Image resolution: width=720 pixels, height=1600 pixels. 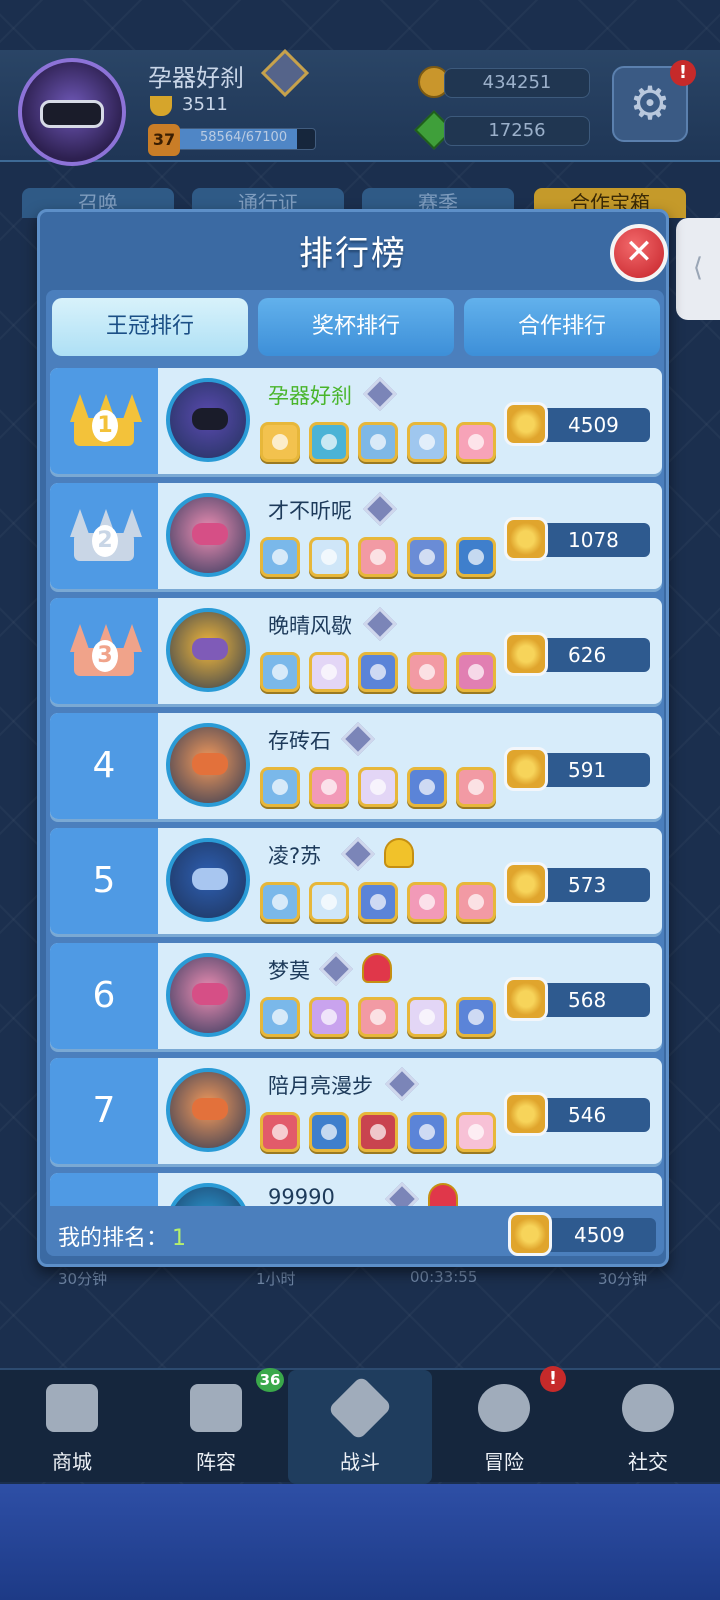 What do you see at coordinates (244, 137) in the screenshot?
I see `xp-text: 58564/67100` at bounding box center [244, 137].